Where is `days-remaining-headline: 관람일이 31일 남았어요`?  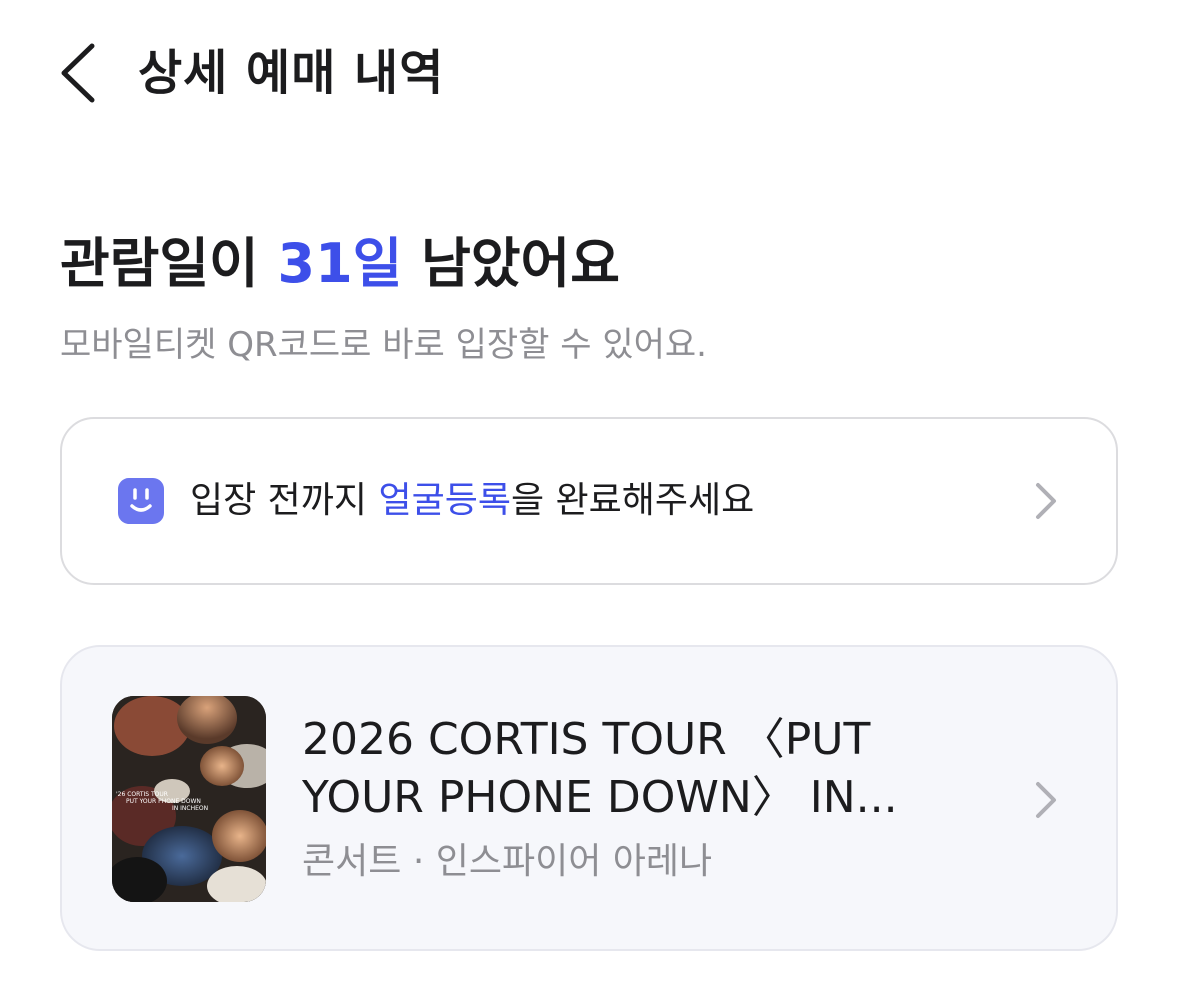 days-remaining-headline: 관람일이 31일 남았어요 is located at coordinates (340, 264).